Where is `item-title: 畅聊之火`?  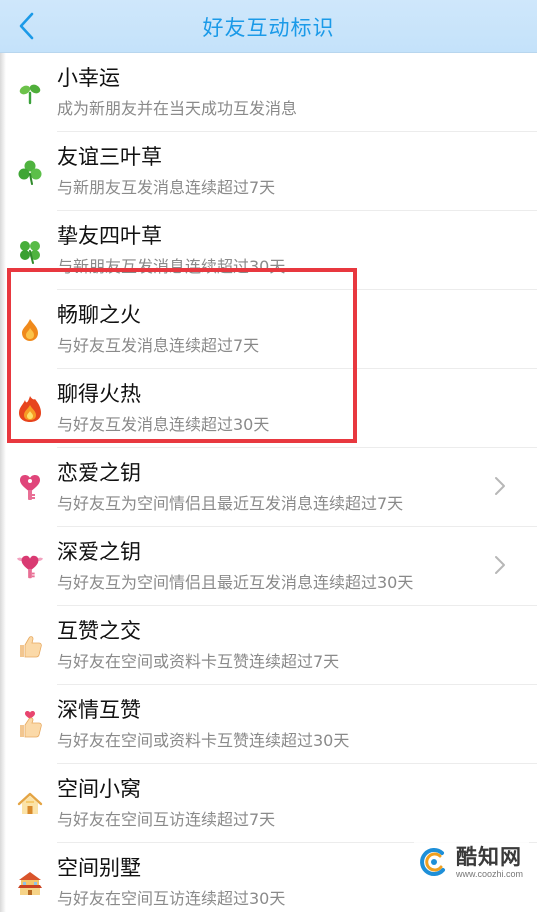 item-title: 畅聊之火 is located at coordinates (99, 315).